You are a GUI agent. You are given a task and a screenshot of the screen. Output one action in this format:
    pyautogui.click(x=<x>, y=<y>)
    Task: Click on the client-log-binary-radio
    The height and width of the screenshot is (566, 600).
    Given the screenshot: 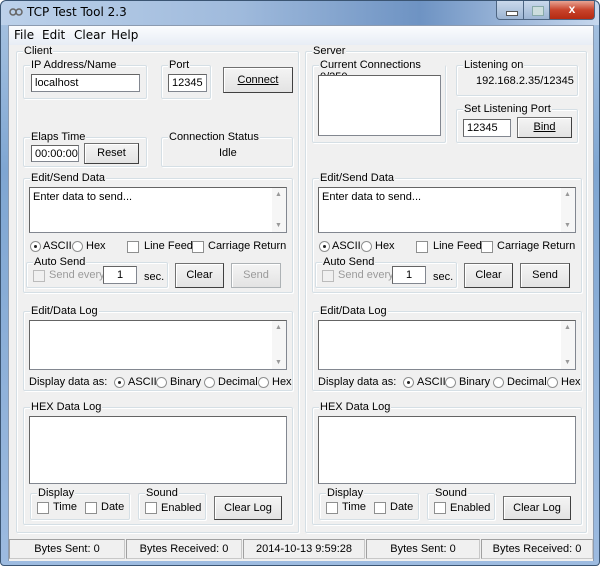 What is the action you would take?
    pyautogui.click(x=161, y=382)
    